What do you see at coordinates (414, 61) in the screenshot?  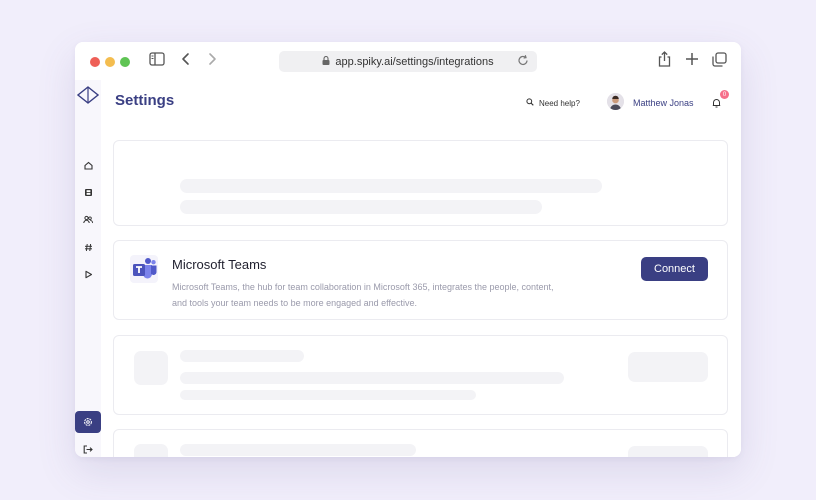 I see `url-text: app.spiky.ai/settings/integrations` at bounding box center [414, 61].